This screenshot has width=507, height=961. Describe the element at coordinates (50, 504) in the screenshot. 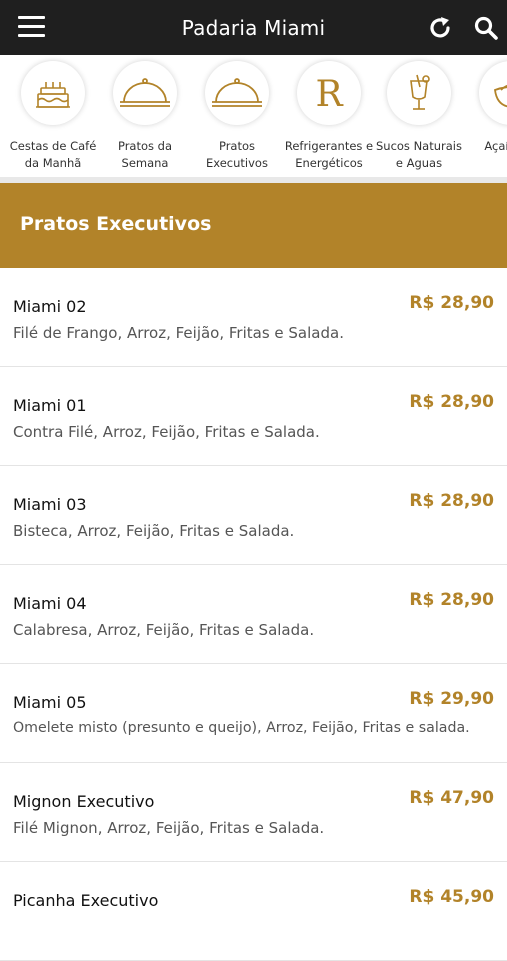

I see `item-name: Miami 03` at that location.